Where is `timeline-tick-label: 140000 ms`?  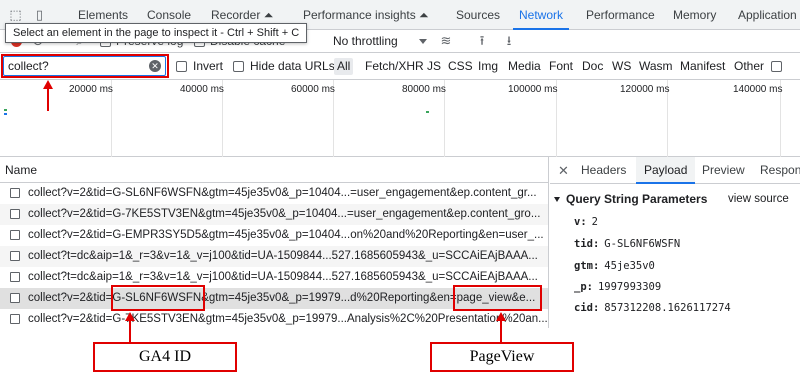
timeline-tick-label: 140000 ms is located at coordinates (758, 89).